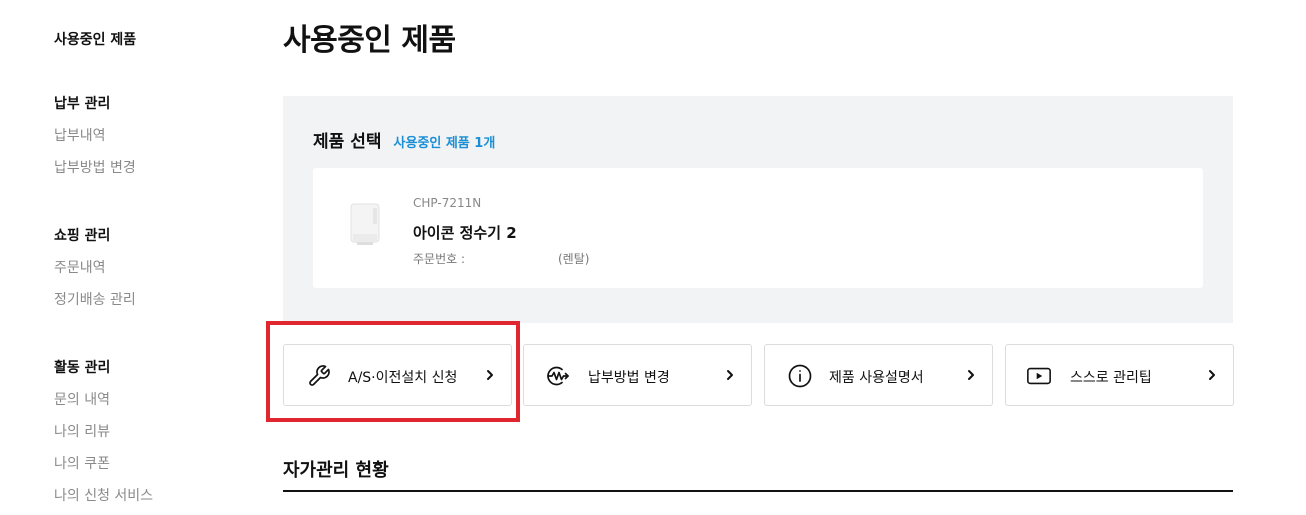 The image size is (1306, 515). What do you see at coordinates (444, 143) in the screenshot?
I see `product-count-label: 사용중인 제품 1개` at bounding box center [444, 143].